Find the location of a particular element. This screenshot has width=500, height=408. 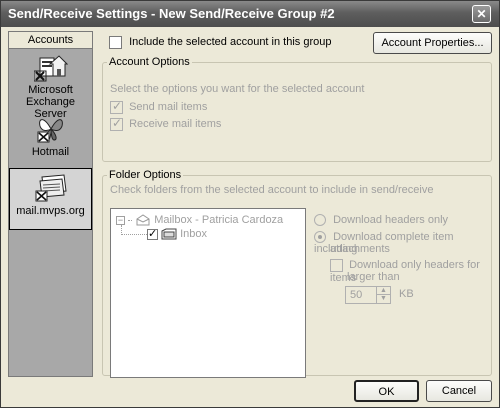

size-spinner-value: 50 is located at coordinates (356, 295).